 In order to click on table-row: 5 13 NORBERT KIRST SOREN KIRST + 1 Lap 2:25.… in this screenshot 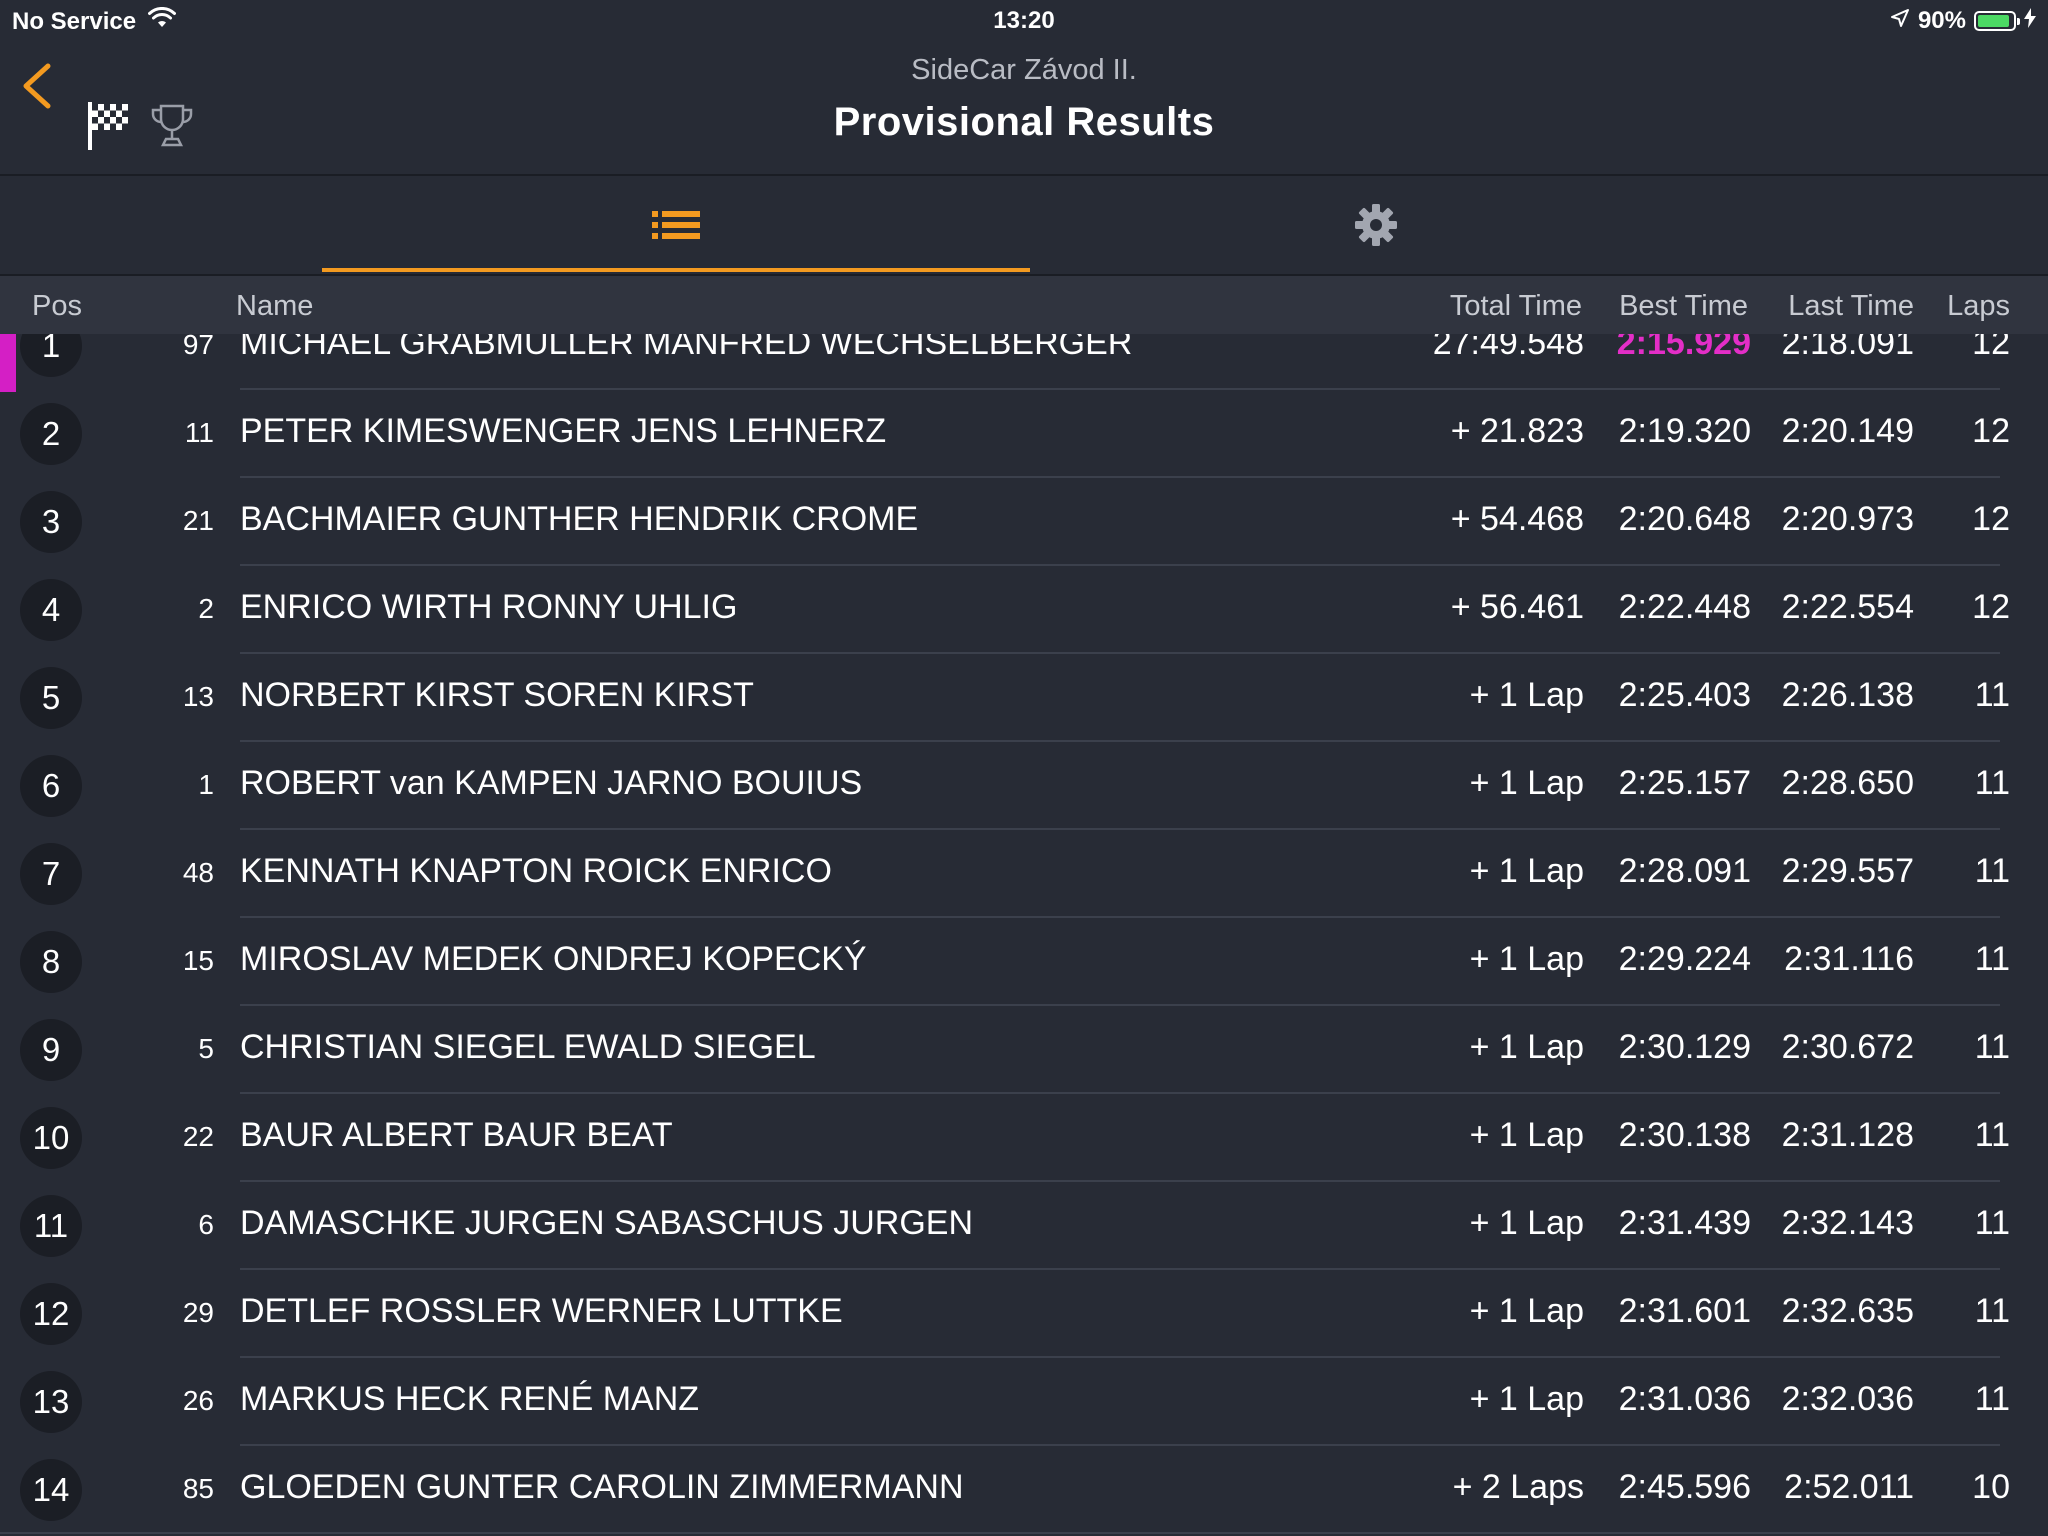, I will do `click(1024, 698)`.